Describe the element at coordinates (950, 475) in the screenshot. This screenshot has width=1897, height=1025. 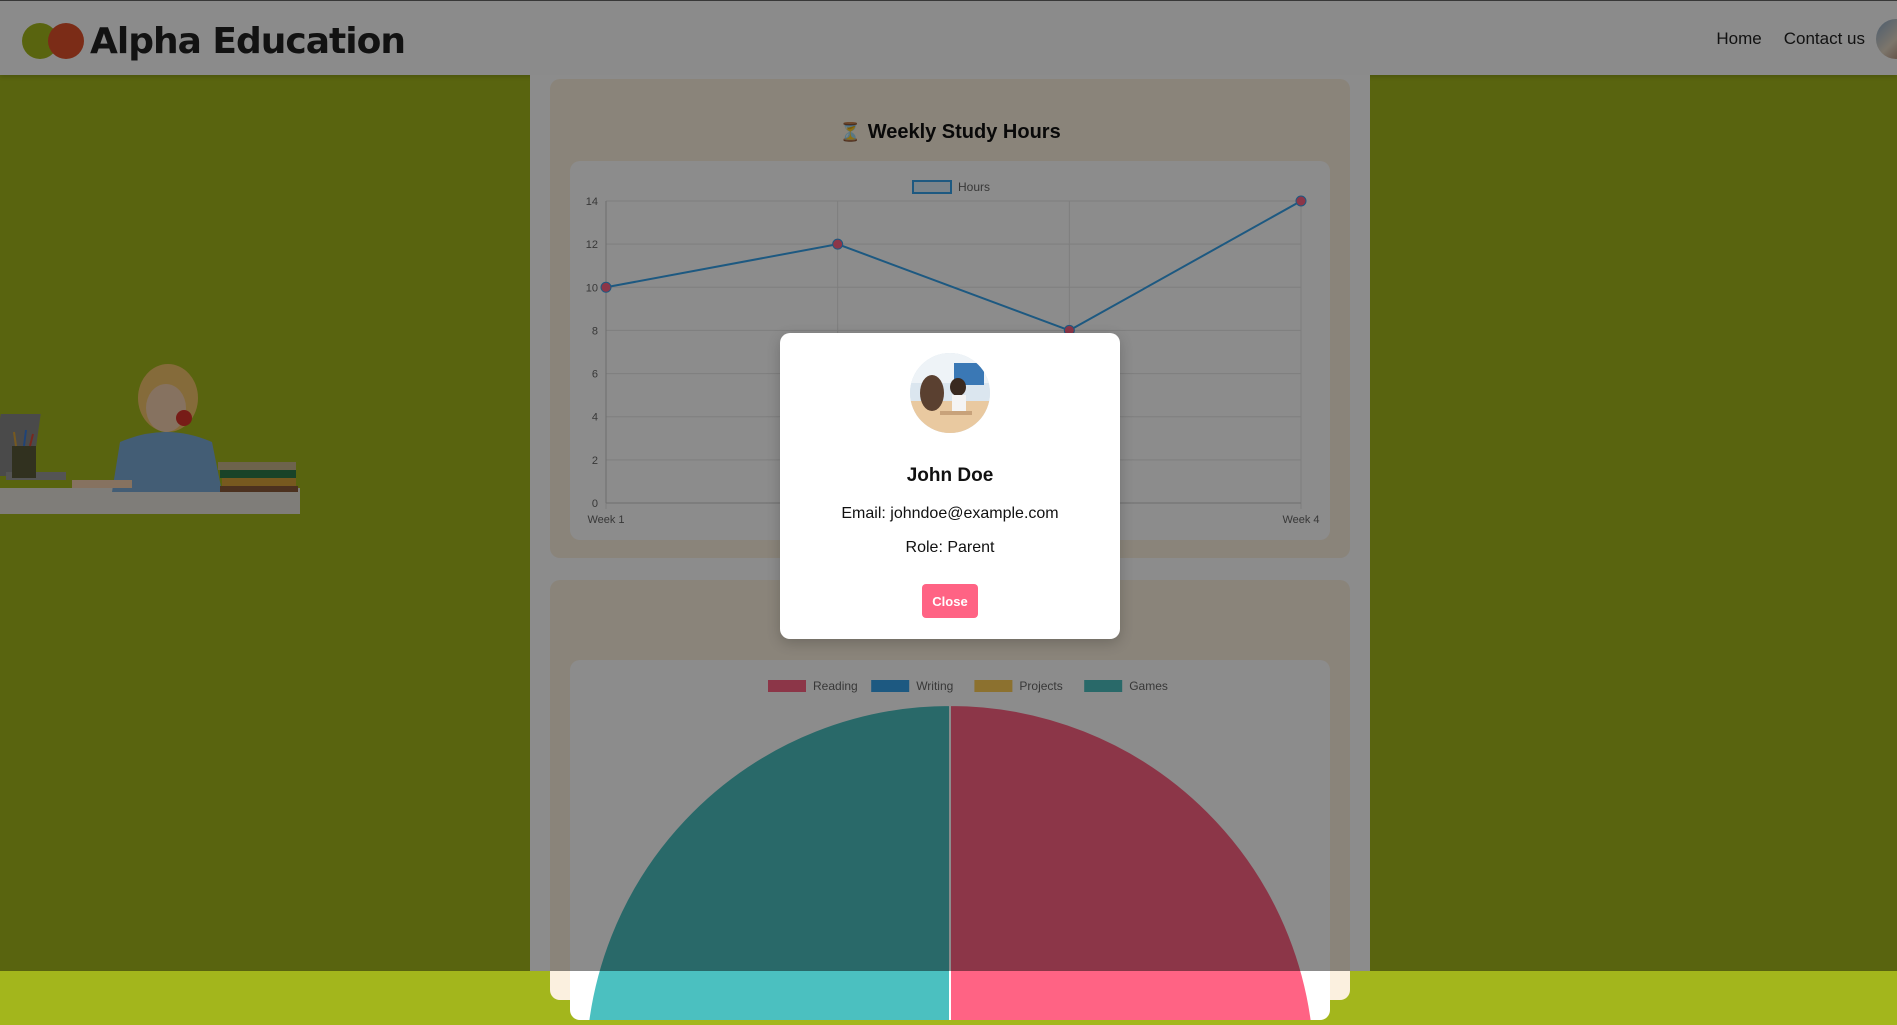
I see `profile-name: John Doe` at that location.